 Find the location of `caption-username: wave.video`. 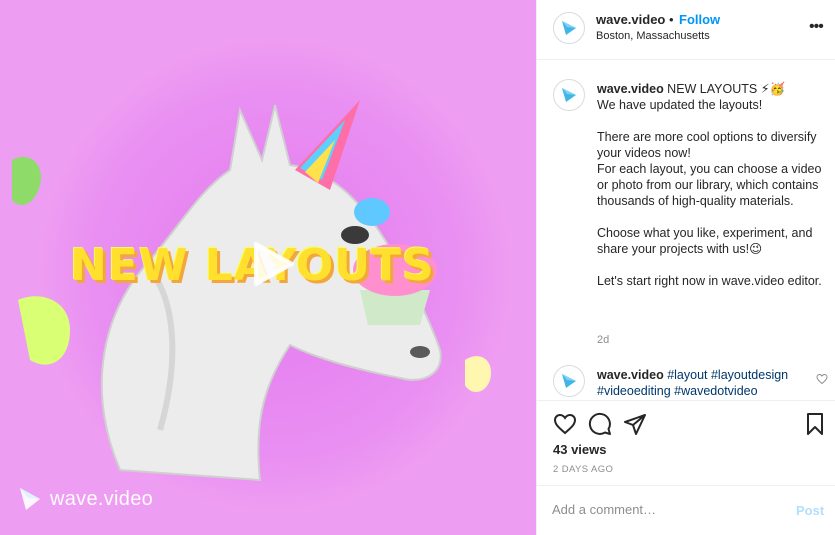

caption-username: wave.video is located at coordinates (630, 89).